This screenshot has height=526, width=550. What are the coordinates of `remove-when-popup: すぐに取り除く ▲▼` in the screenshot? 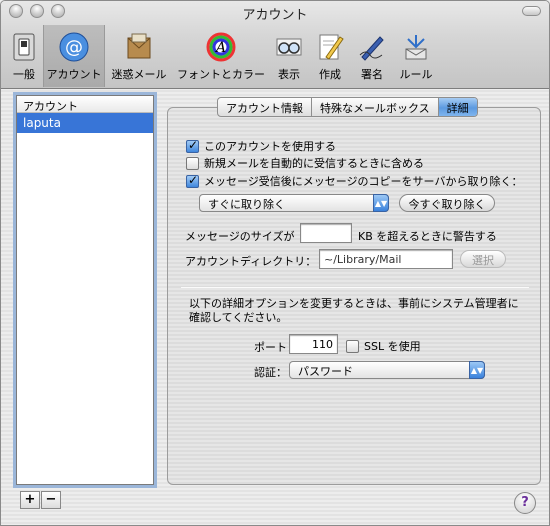 It's located at (294, 203).